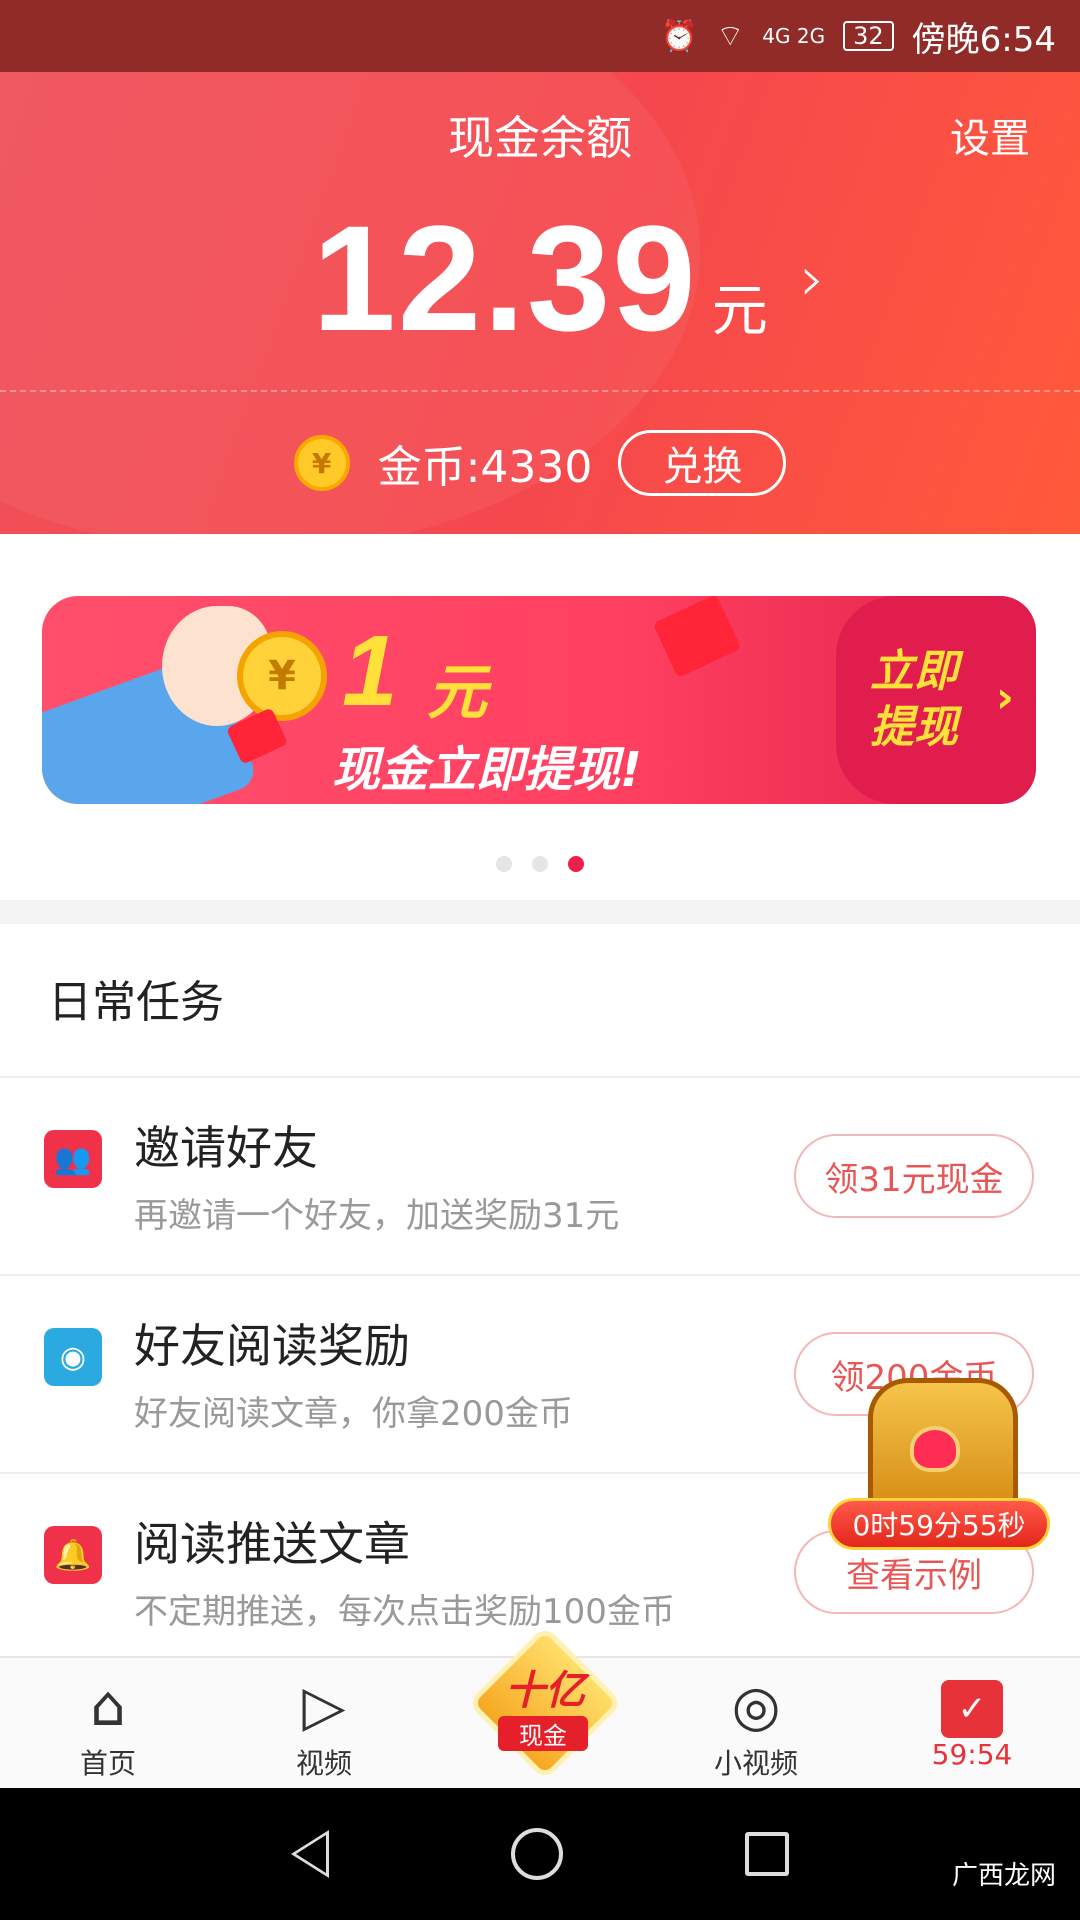  What do you see at coordinates (324, 1706) in the screenshot?
I see `play-icon: ▷` at bounding box center [324, 1706].